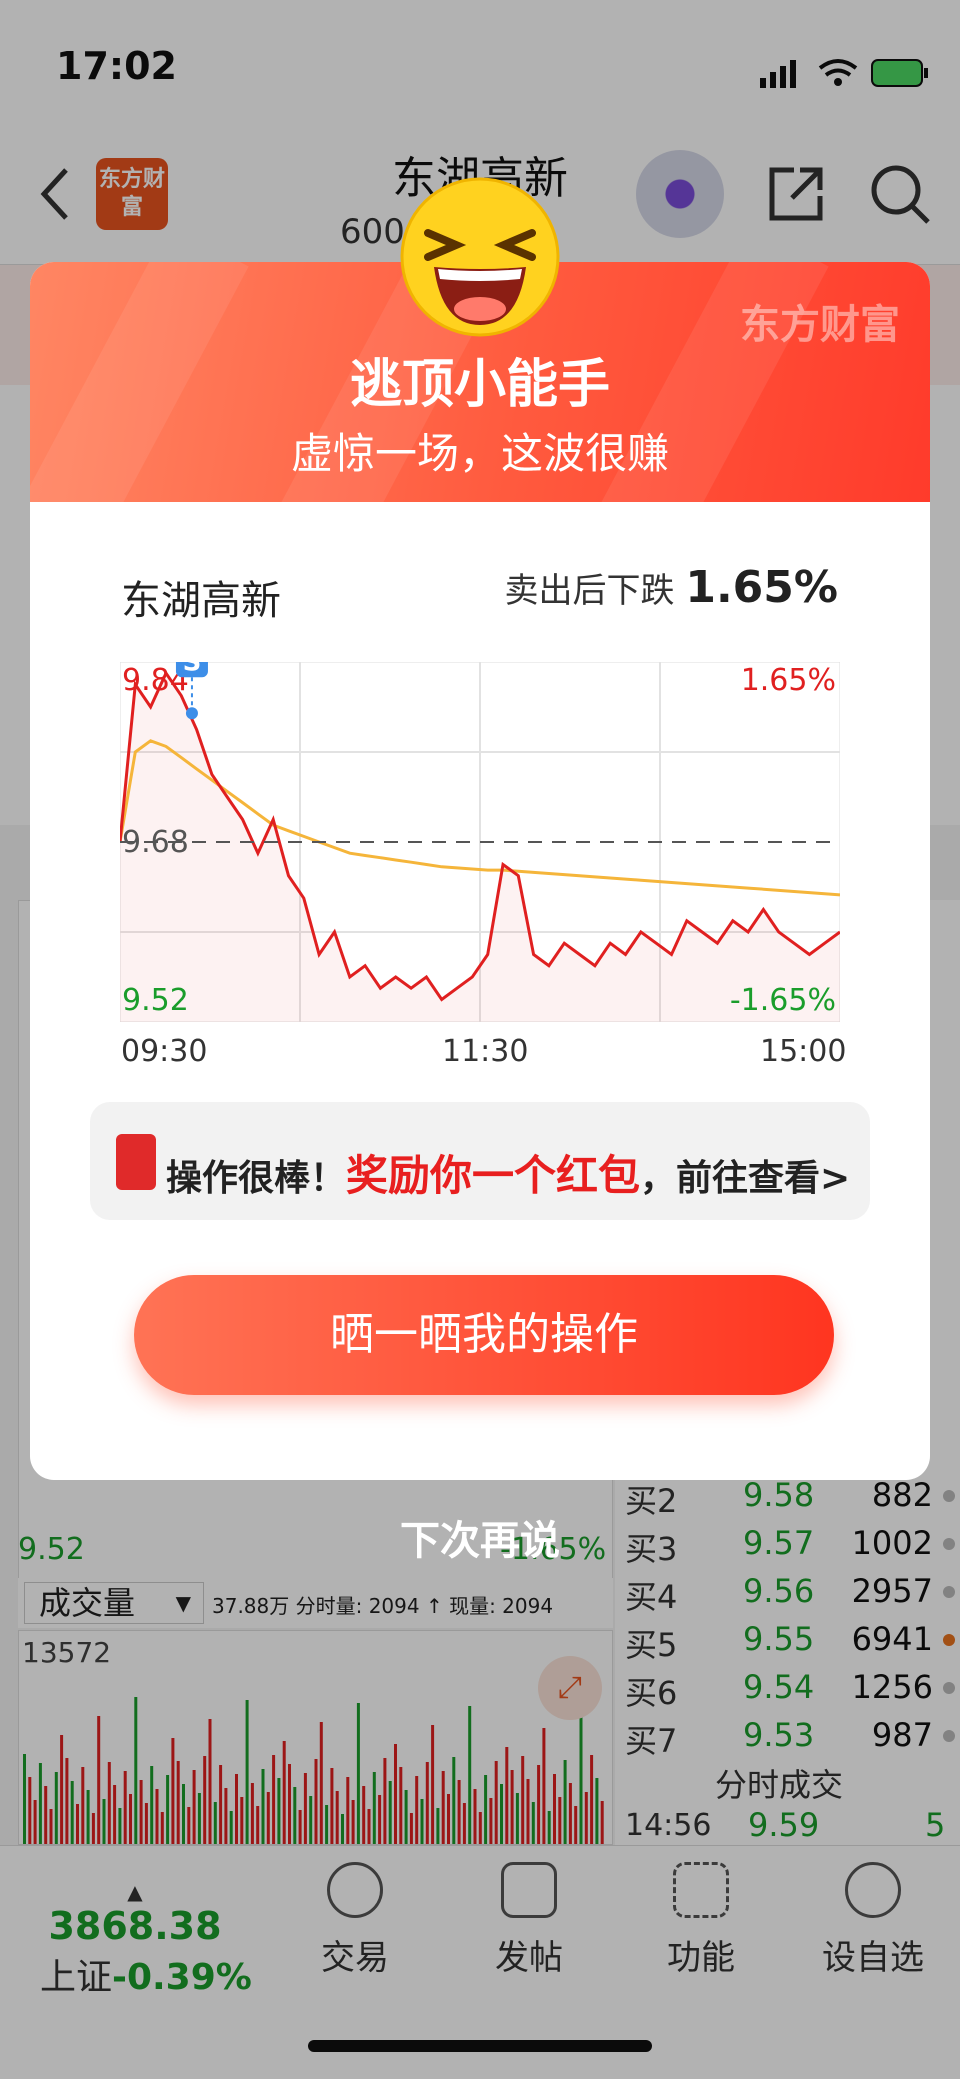 This screenshot has width=960, height=2079. What do you see at coordinates (589, 591) in the screenshot?
I see `drop-label: 卖出后下跌` at bounding box center [589, 591].